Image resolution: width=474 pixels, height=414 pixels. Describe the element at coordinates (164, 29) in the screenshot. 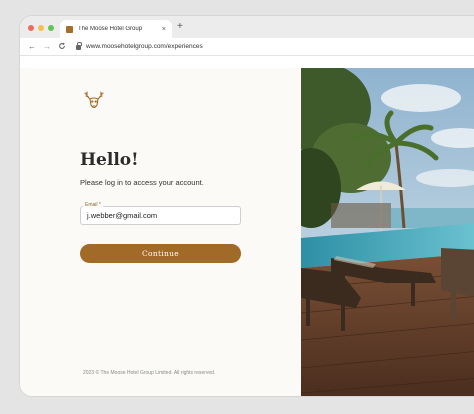

I see `tab-close-icon: ×` at that location.